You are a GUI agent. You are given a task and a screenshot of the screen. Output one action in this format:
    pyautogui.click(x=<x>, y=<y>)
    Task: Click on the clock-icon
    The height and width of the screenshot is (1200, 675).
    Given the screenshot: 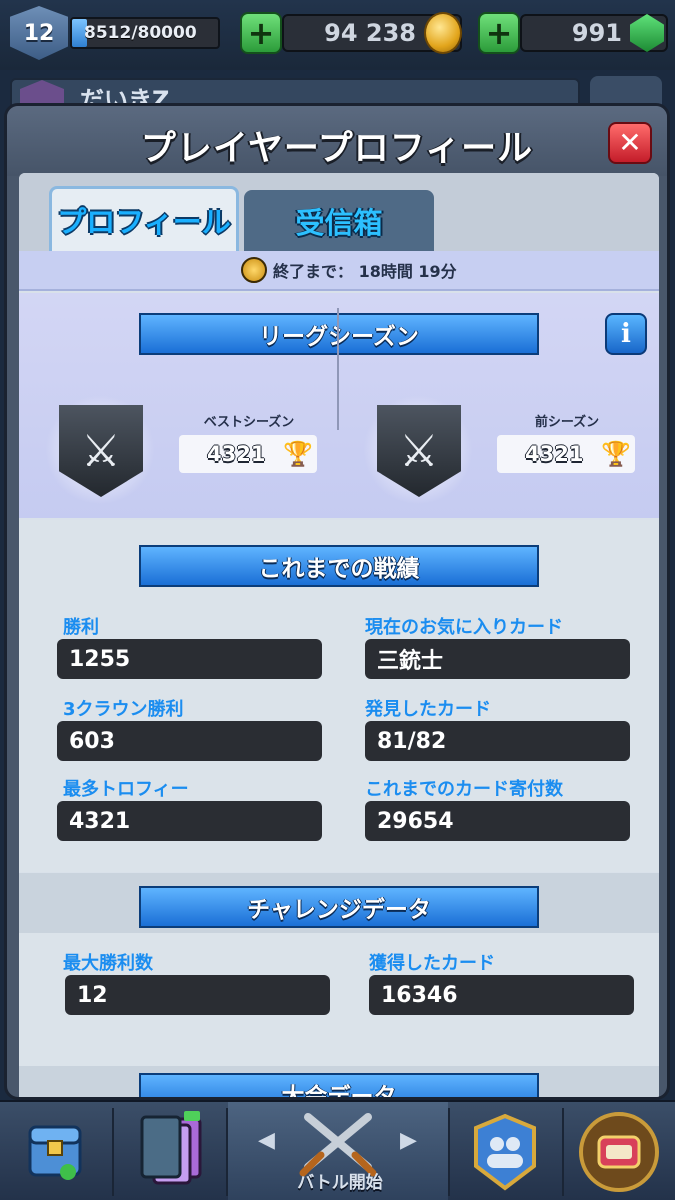 What is the action you would take?
    pyautogui.click(x=254, y=270)
    